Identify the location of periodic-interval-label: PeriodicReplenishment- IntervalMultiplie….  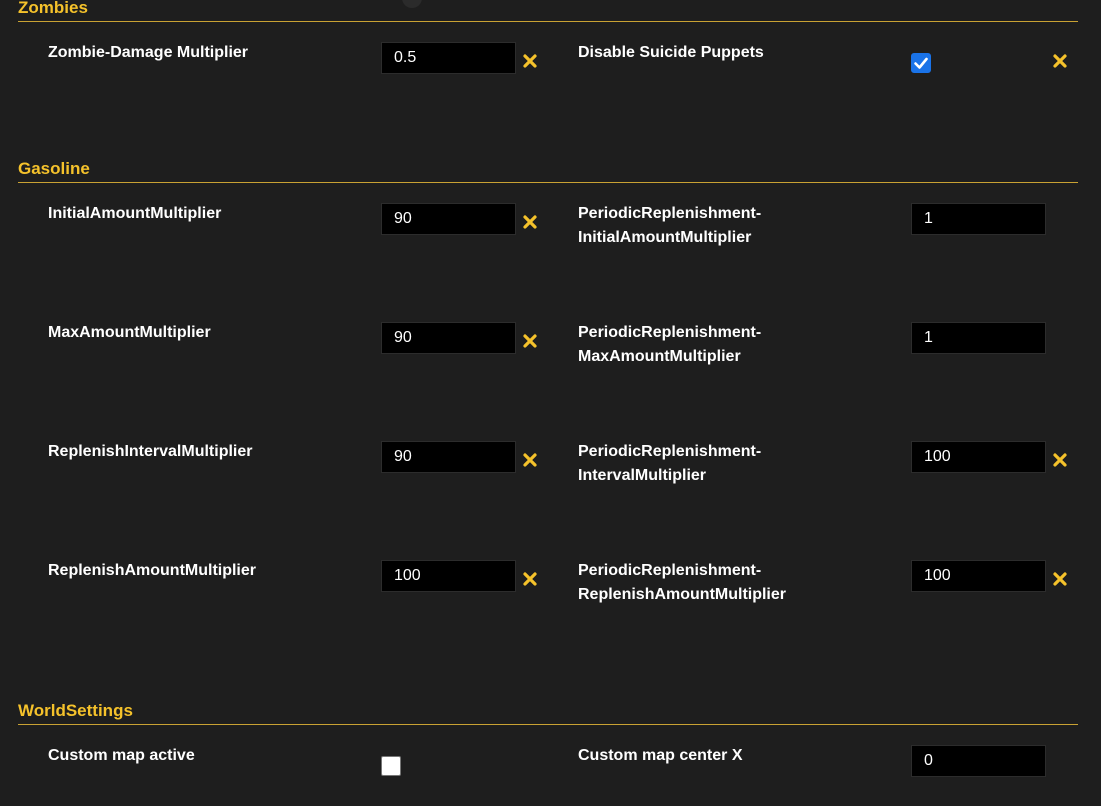
(669, 464).